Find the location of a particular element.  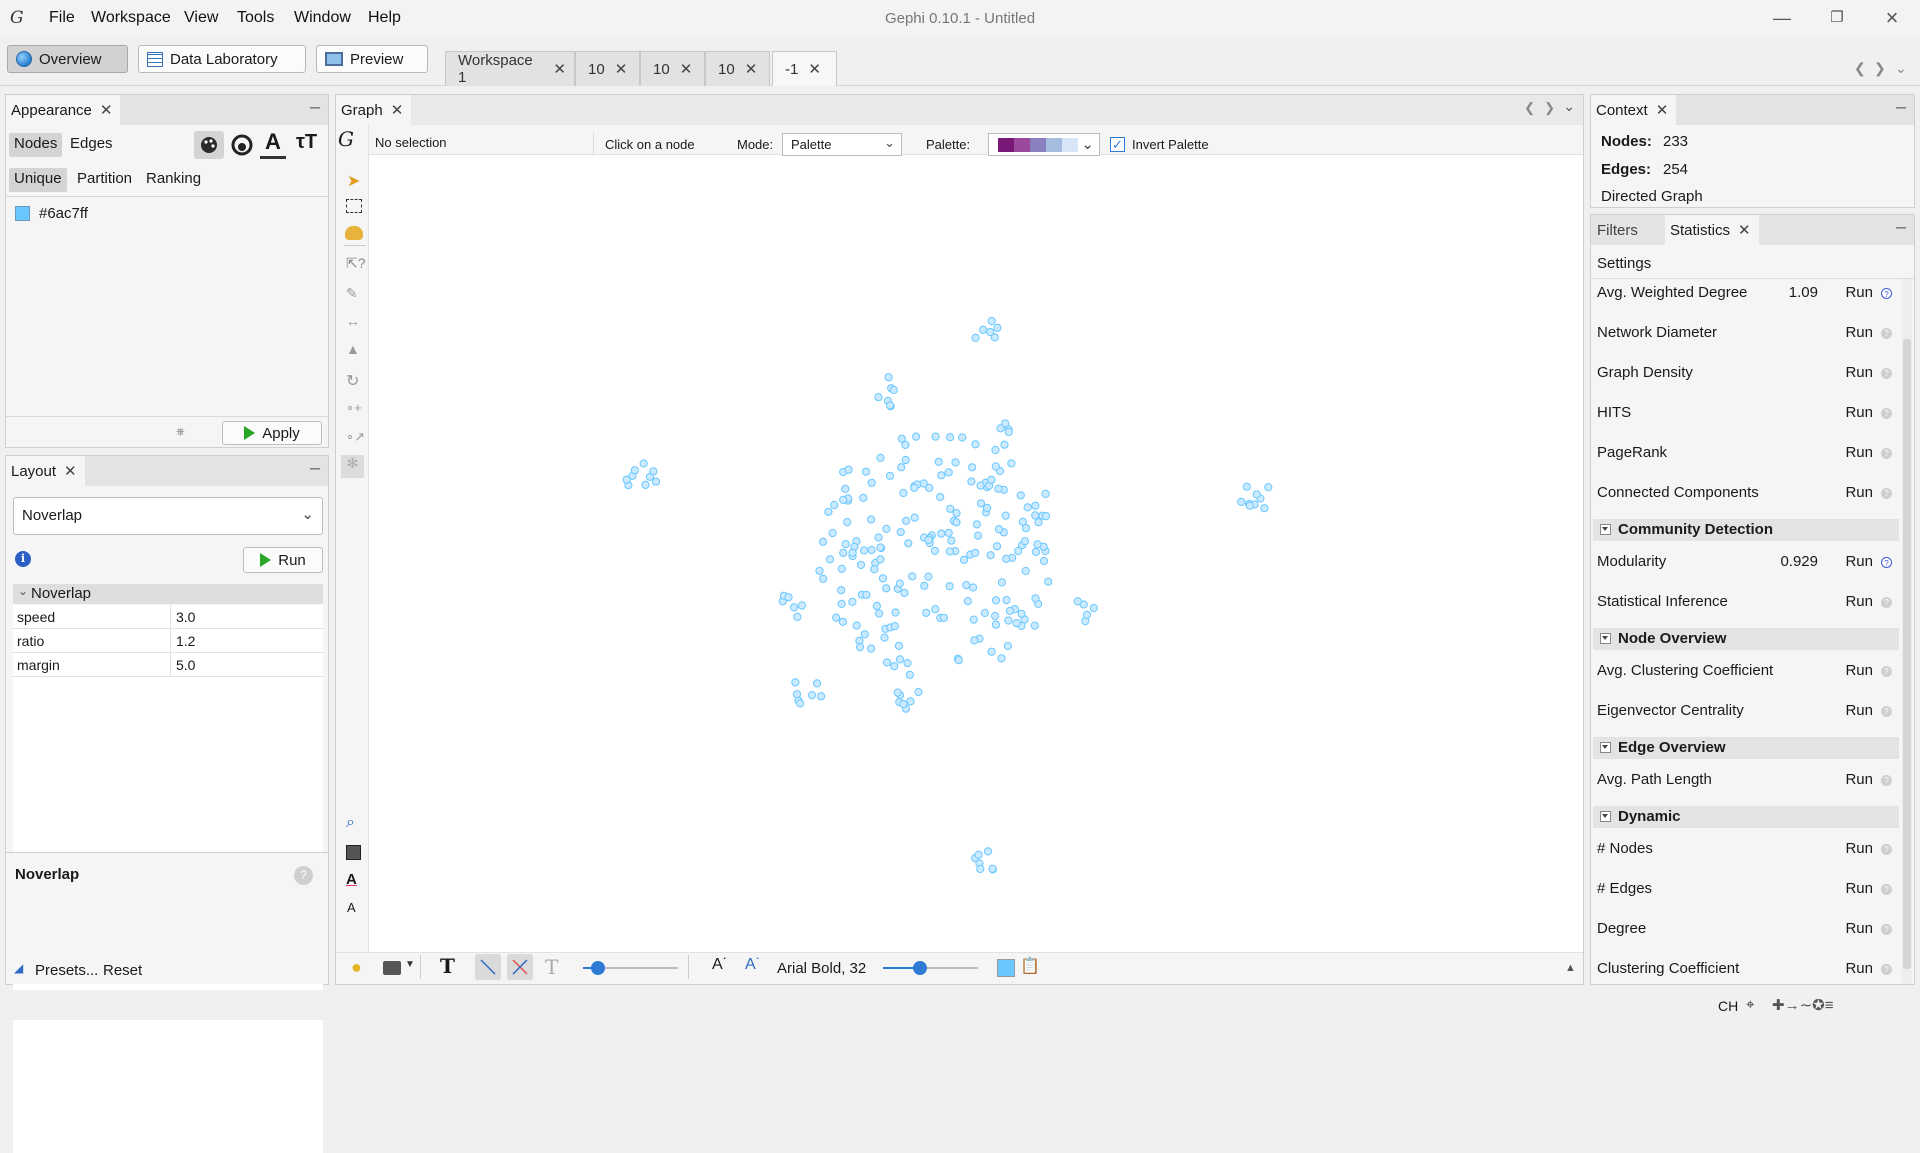

show-edges-icon is located at coordinates (488, 967).